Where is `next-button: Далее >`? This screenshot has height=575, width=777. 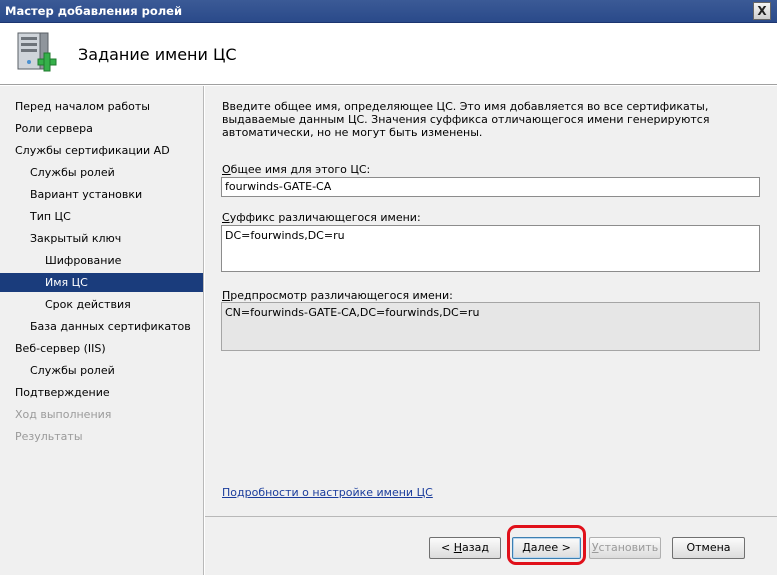 next-button: Далее > is located at coordinates (546, 548).